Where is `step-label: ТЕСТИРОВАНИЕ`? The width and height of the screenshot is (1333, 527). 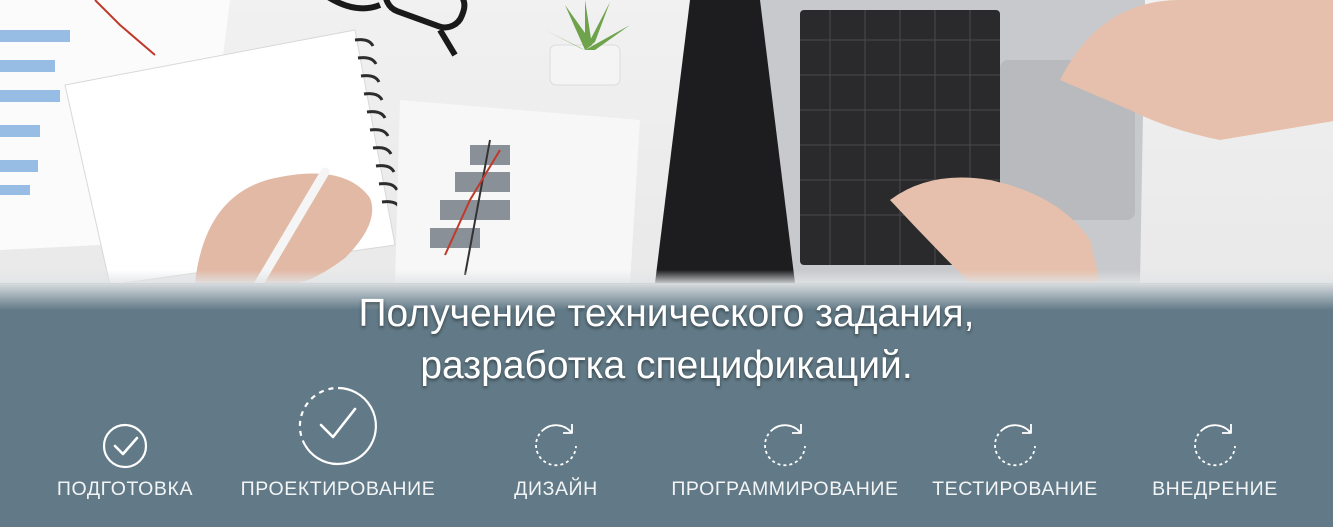
step-label: ТЕСТИРОВАНИЕ is located at coordinates (1015, 489).